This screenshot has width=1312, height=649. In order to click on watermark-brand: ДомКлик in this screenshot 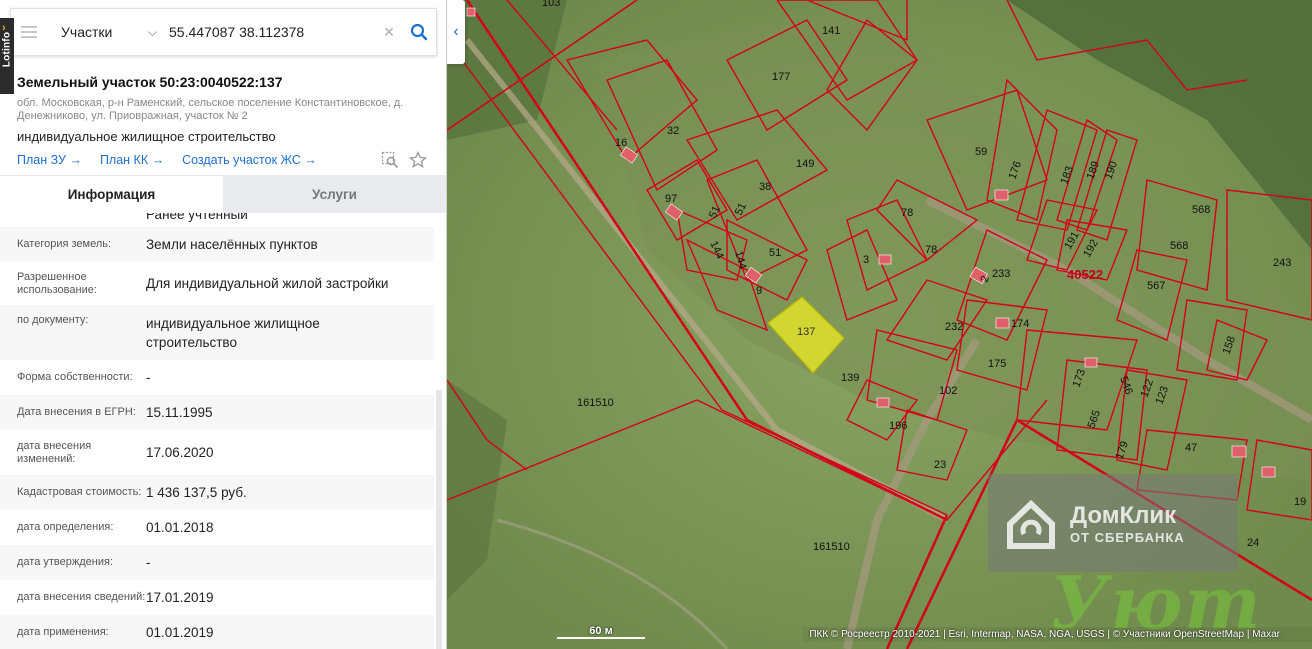, I will do `click(1123, 515)`.